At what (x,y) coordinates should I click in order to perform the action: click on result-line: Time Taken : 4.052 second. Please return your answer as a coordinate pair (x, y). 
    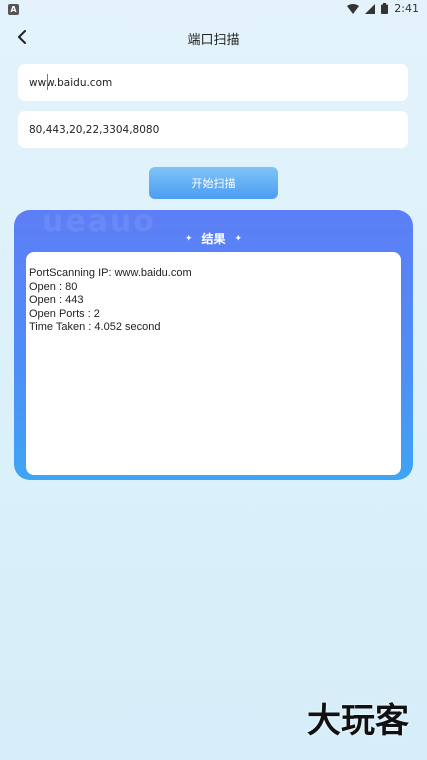
    Looking at the image, I should click on (95, 327).